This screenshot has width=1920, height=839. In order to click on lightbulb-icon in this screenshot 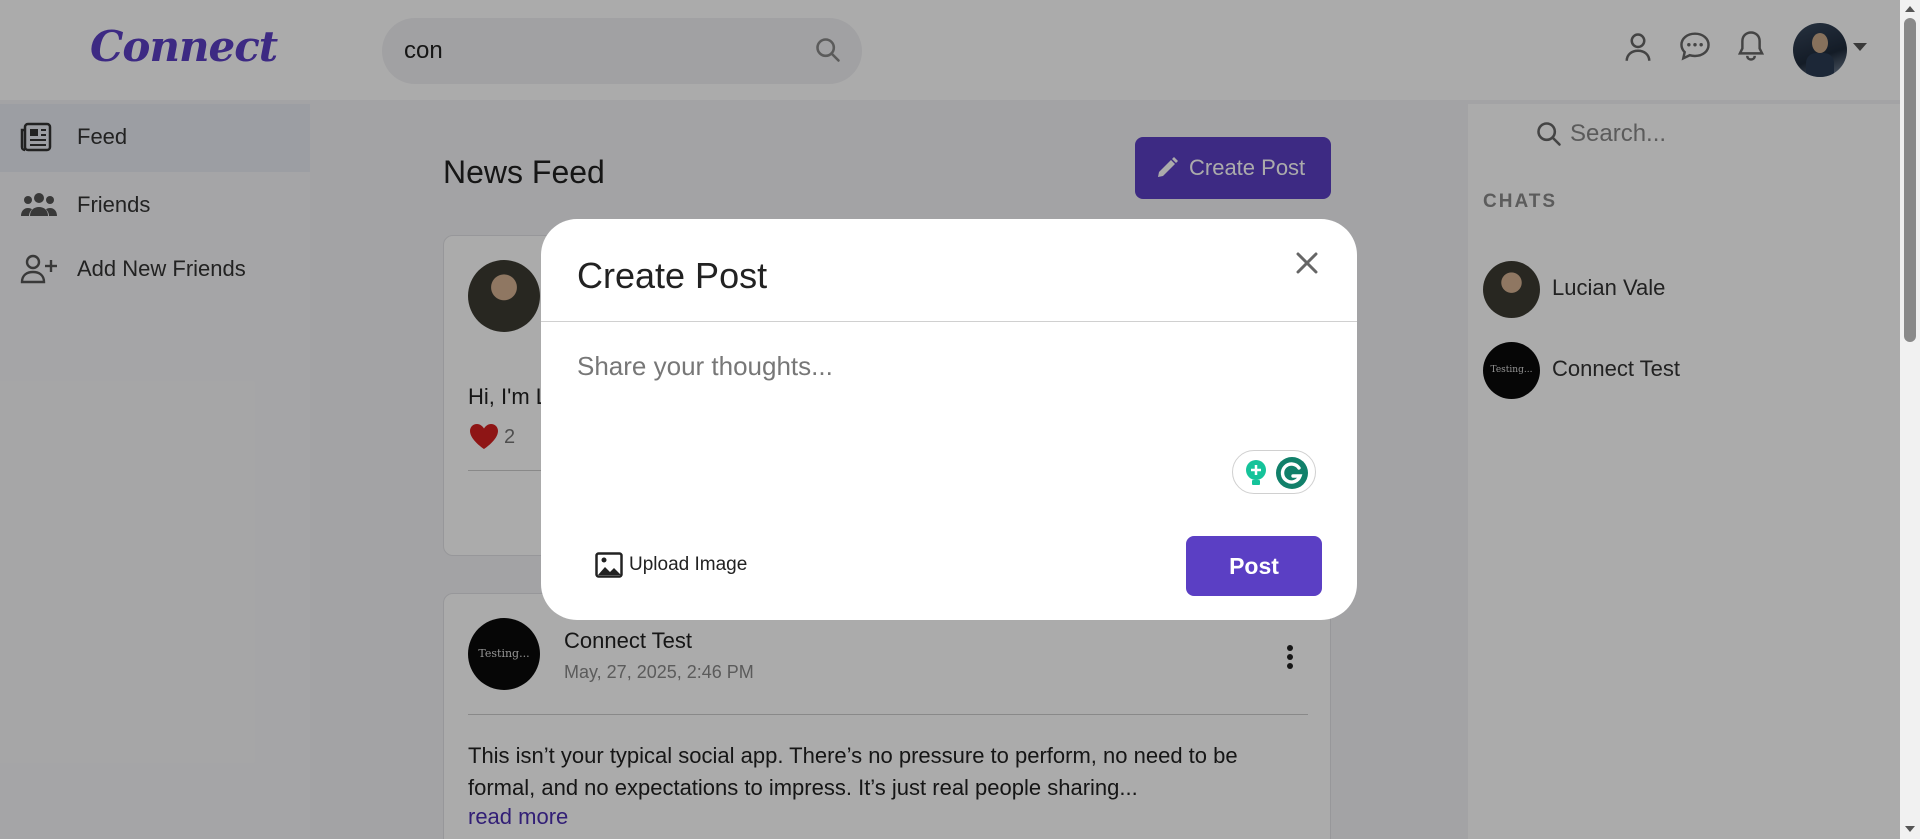, I will do `click(1256, 476)`.